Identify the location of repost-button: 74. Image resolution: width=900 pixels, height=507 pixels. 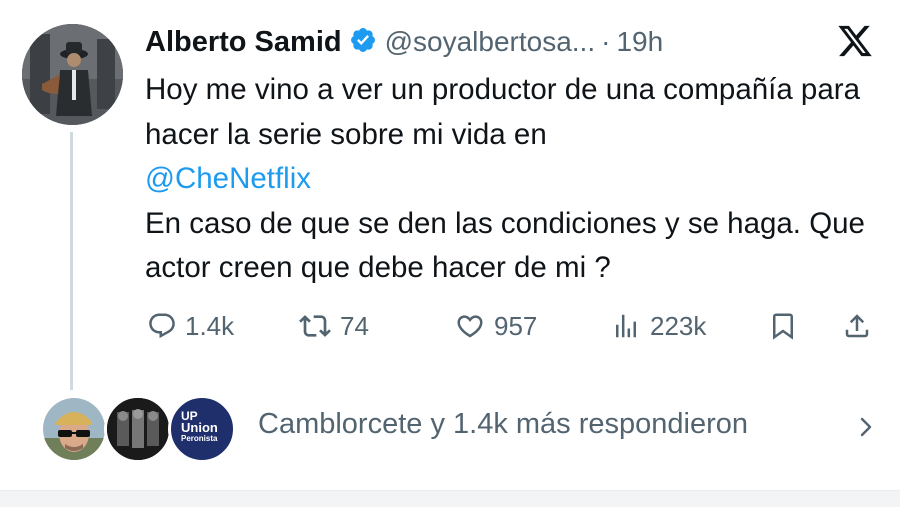
(333, 326).